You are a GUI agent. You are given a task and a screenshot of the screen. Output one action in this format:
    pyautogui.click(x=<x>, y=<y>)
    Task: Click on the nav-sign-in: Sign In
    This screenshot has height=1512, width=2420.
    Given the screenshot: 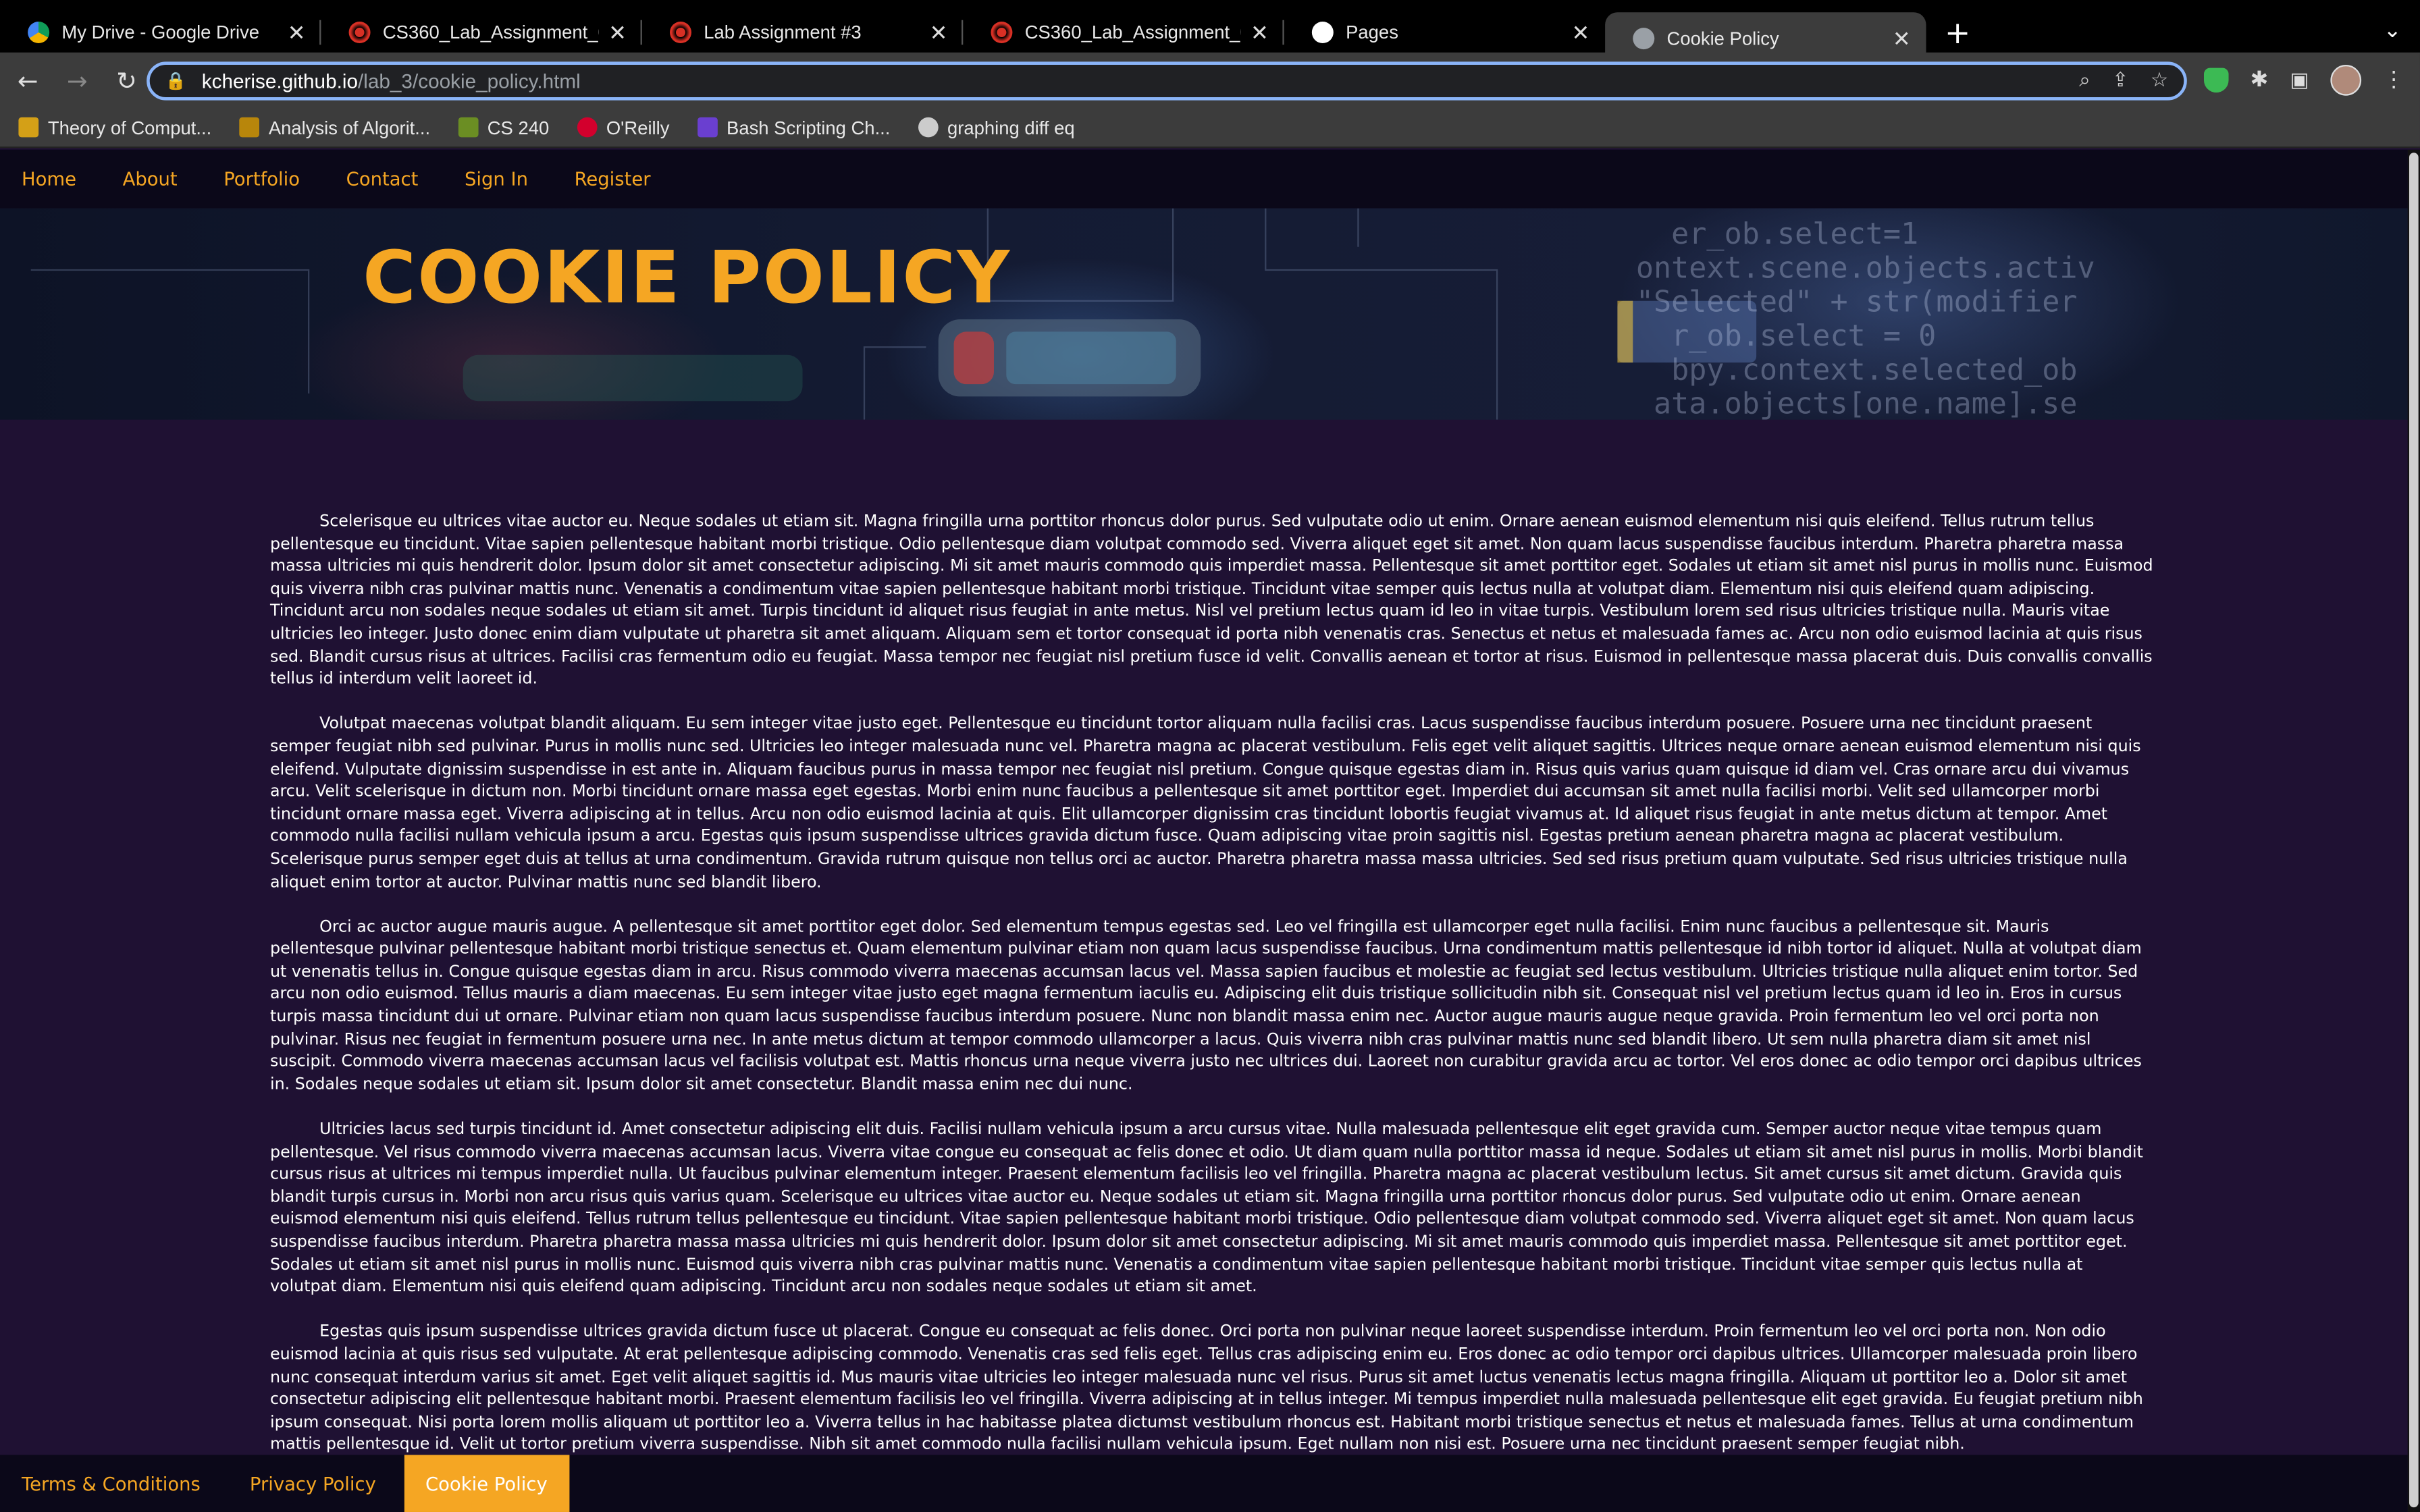 What is the action you would take?
    pyautogui.click(x=496, y=179)
    